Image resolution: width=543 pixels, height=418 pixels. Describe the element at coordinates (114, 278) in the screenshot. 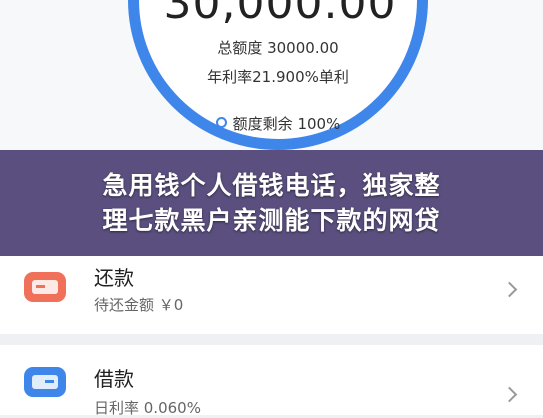

I see `repay-title: 还款` at that location.